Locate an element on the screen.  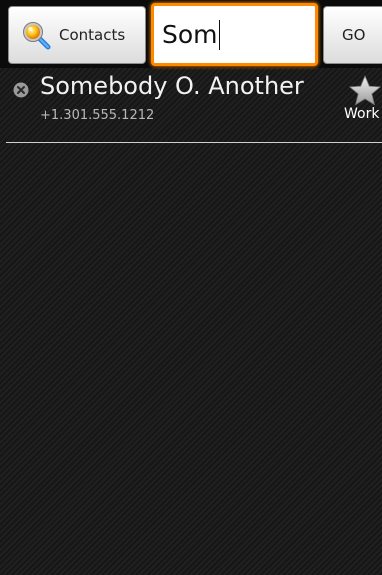
search-icon is located at coordinates (36, 35).